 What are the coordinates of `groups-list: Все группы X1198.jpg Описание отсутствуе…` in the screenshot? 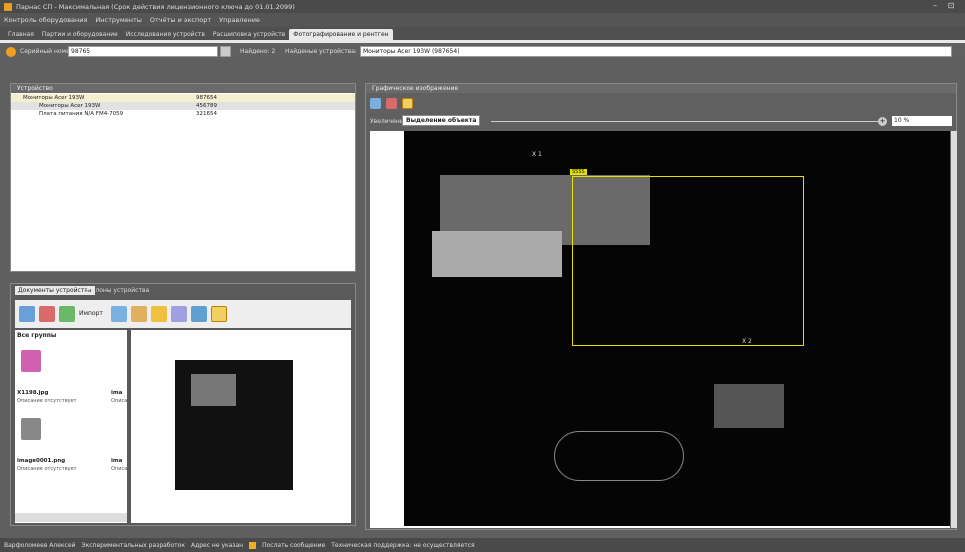 It's located at (71, 426).